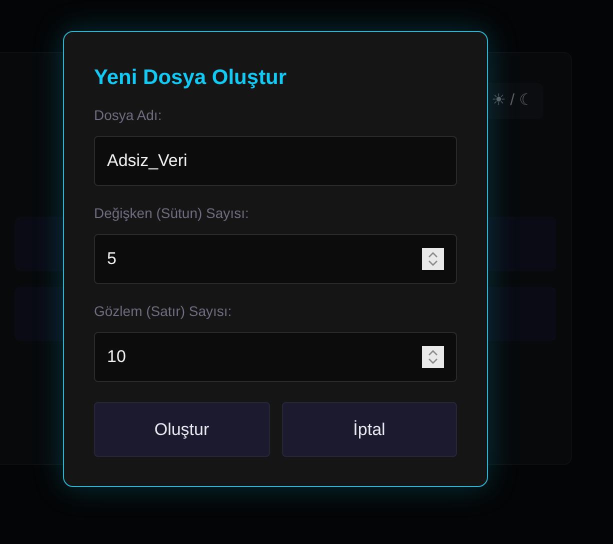 This screenshot has height=544, width=613. I want to click on dialog-title: Yeni Dosya Oluştur, so click(191, 78).